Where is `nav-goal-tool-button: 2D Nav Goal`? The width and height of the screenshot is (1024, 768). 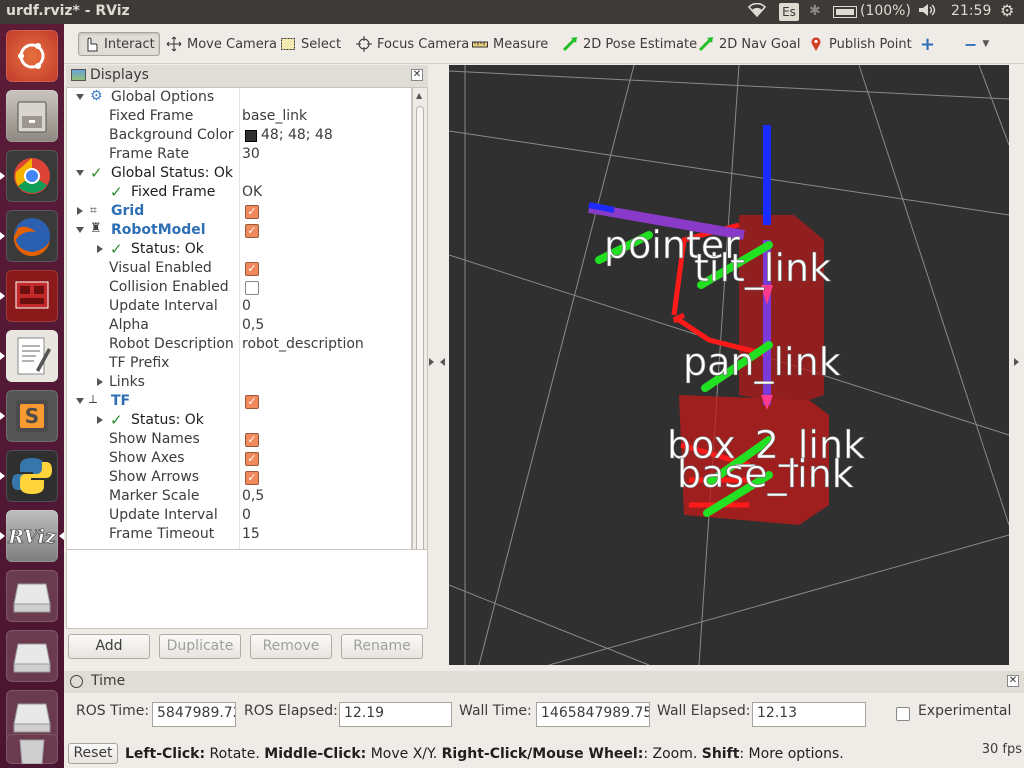 nav-goal-tool-button: 2D Nav Goal is located at coordinates (749, 44).